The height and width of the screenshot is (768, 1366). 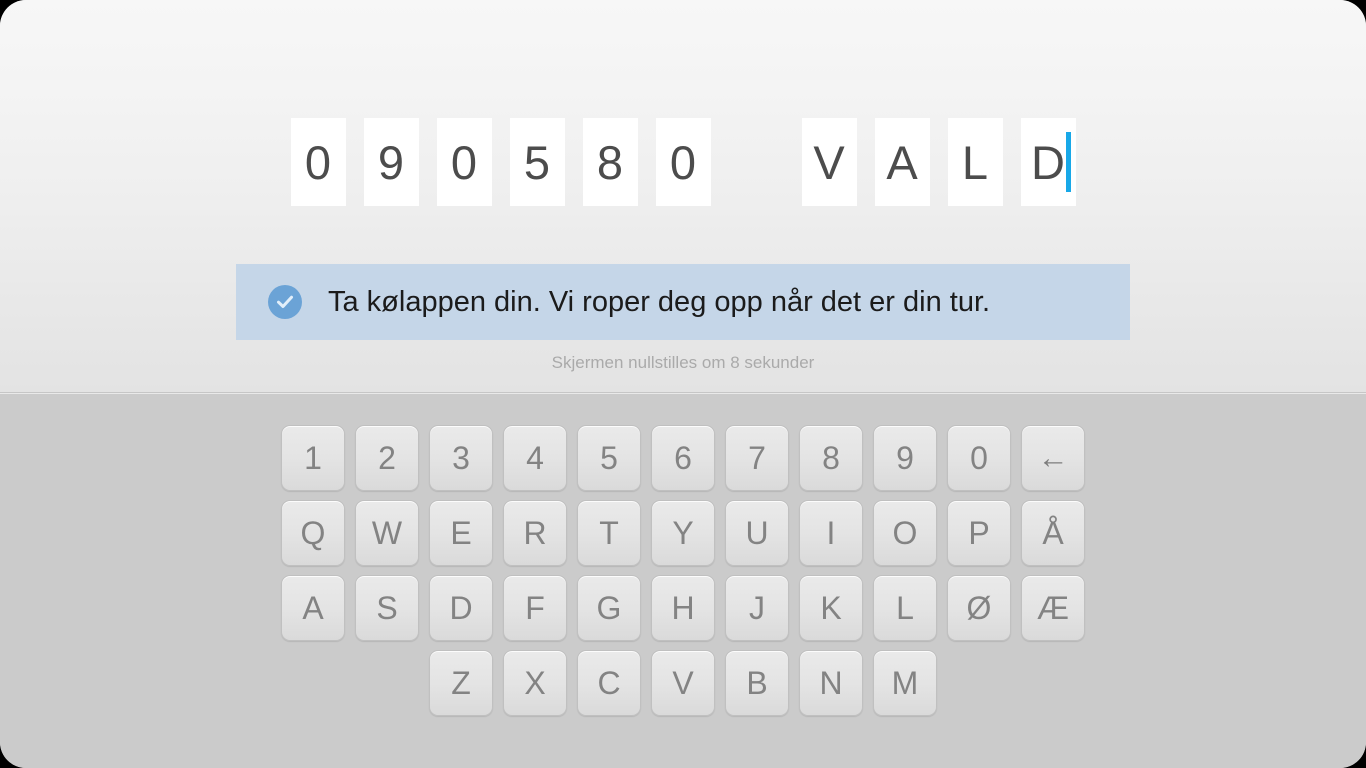 What do you see at coordinates (905, 458) in the screenshot?
I see `key-9: 9` at bounding box center [905, 458].